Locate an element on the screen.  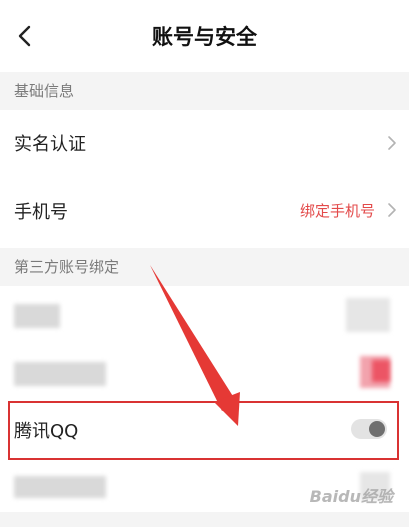
row-label-phone: 手机号 is located at coordinates (41, 212).